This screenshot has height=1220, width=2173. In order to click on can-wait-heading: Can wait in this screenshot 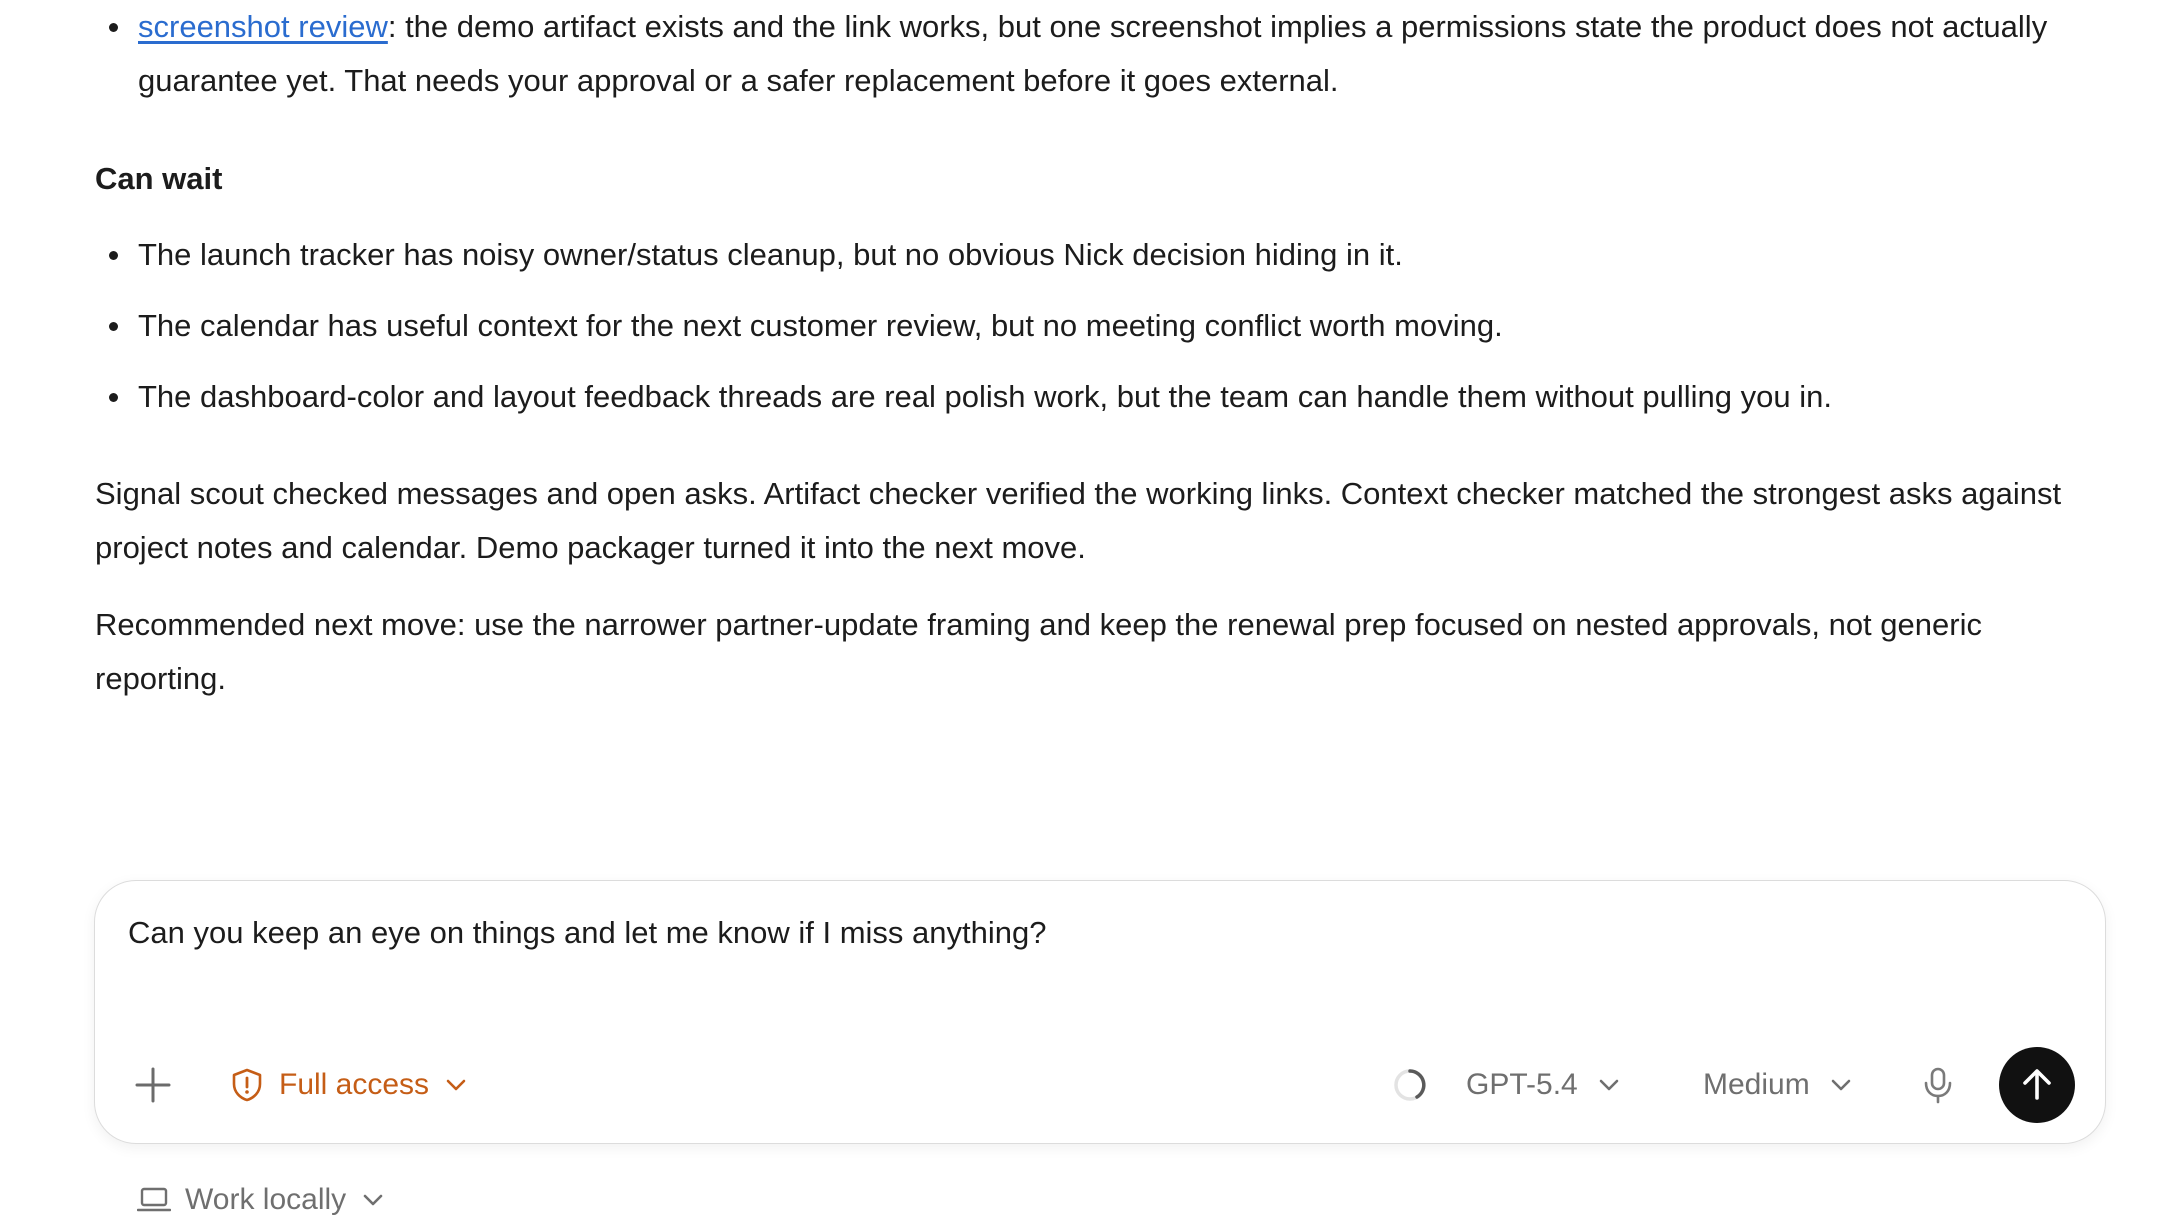, I will do `click(159, 178)`.